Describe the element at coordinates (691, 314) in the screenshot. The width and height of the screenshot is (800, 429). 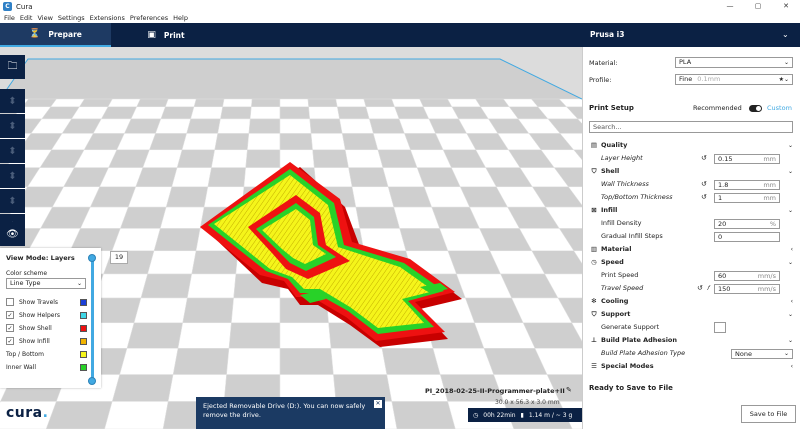
I see `category-support: ⛉ Support ⌄` at that location.